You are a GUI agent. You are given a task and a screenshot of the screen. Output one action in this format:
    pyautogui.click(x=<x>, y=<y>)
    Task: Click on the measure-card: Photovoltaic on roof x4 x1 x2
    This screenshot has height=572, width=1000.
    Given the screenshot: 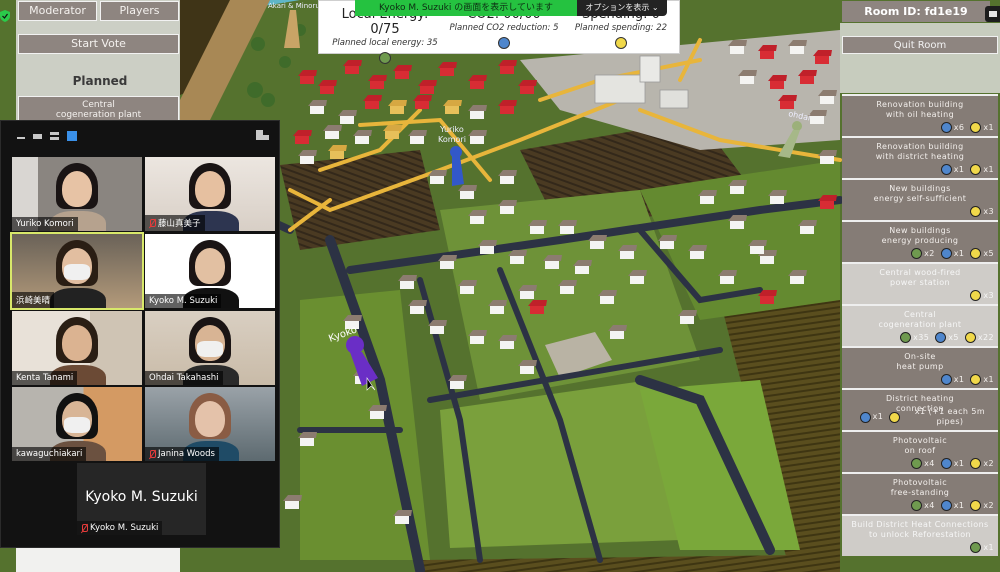 What is the action you would take?
    pyautogui.click(x=920, y=451)
    